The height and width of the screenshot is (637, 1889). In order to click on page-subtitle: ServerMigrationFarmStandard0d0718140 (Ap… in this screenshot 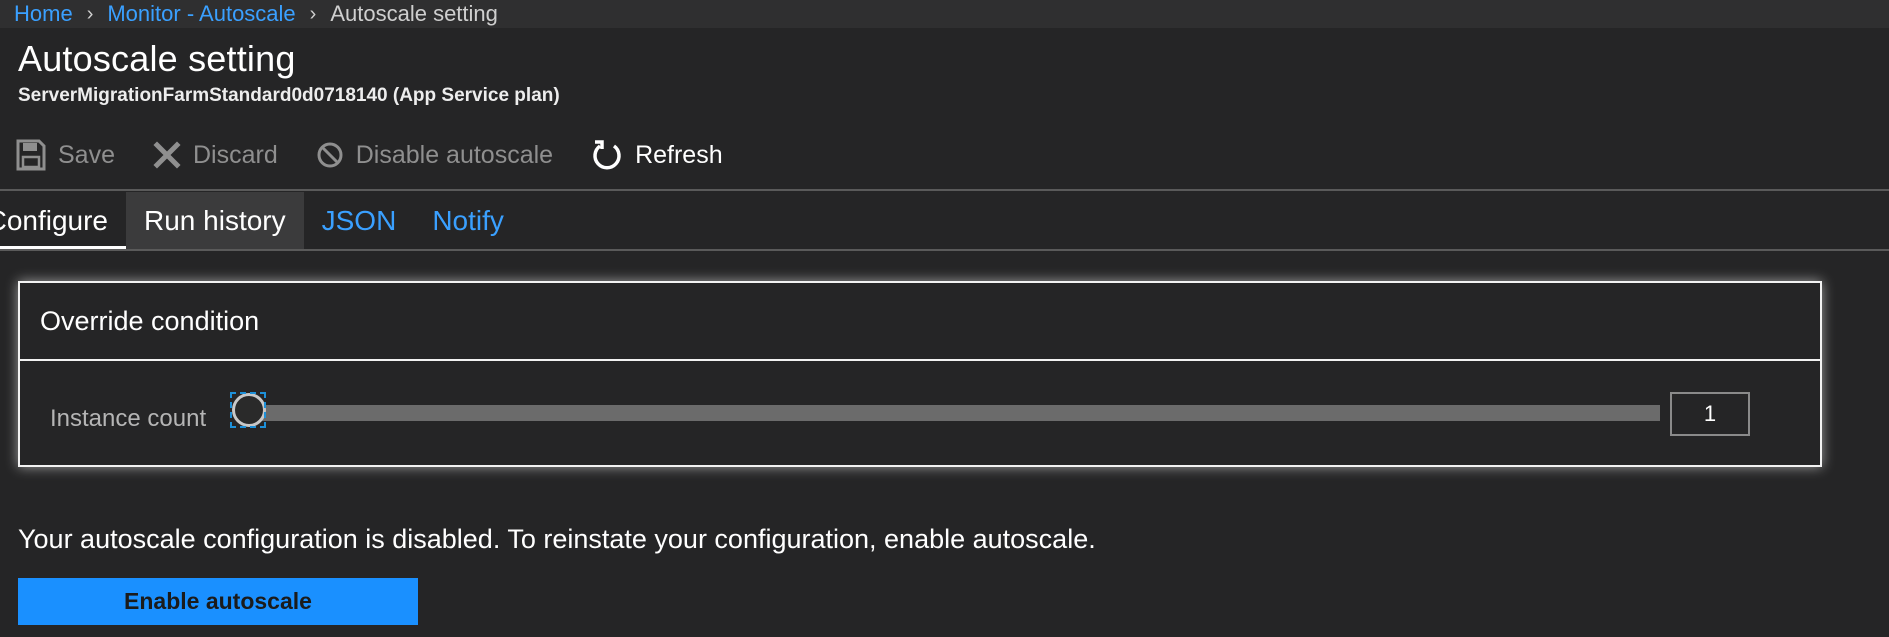, I will do `click(289, 95)`.